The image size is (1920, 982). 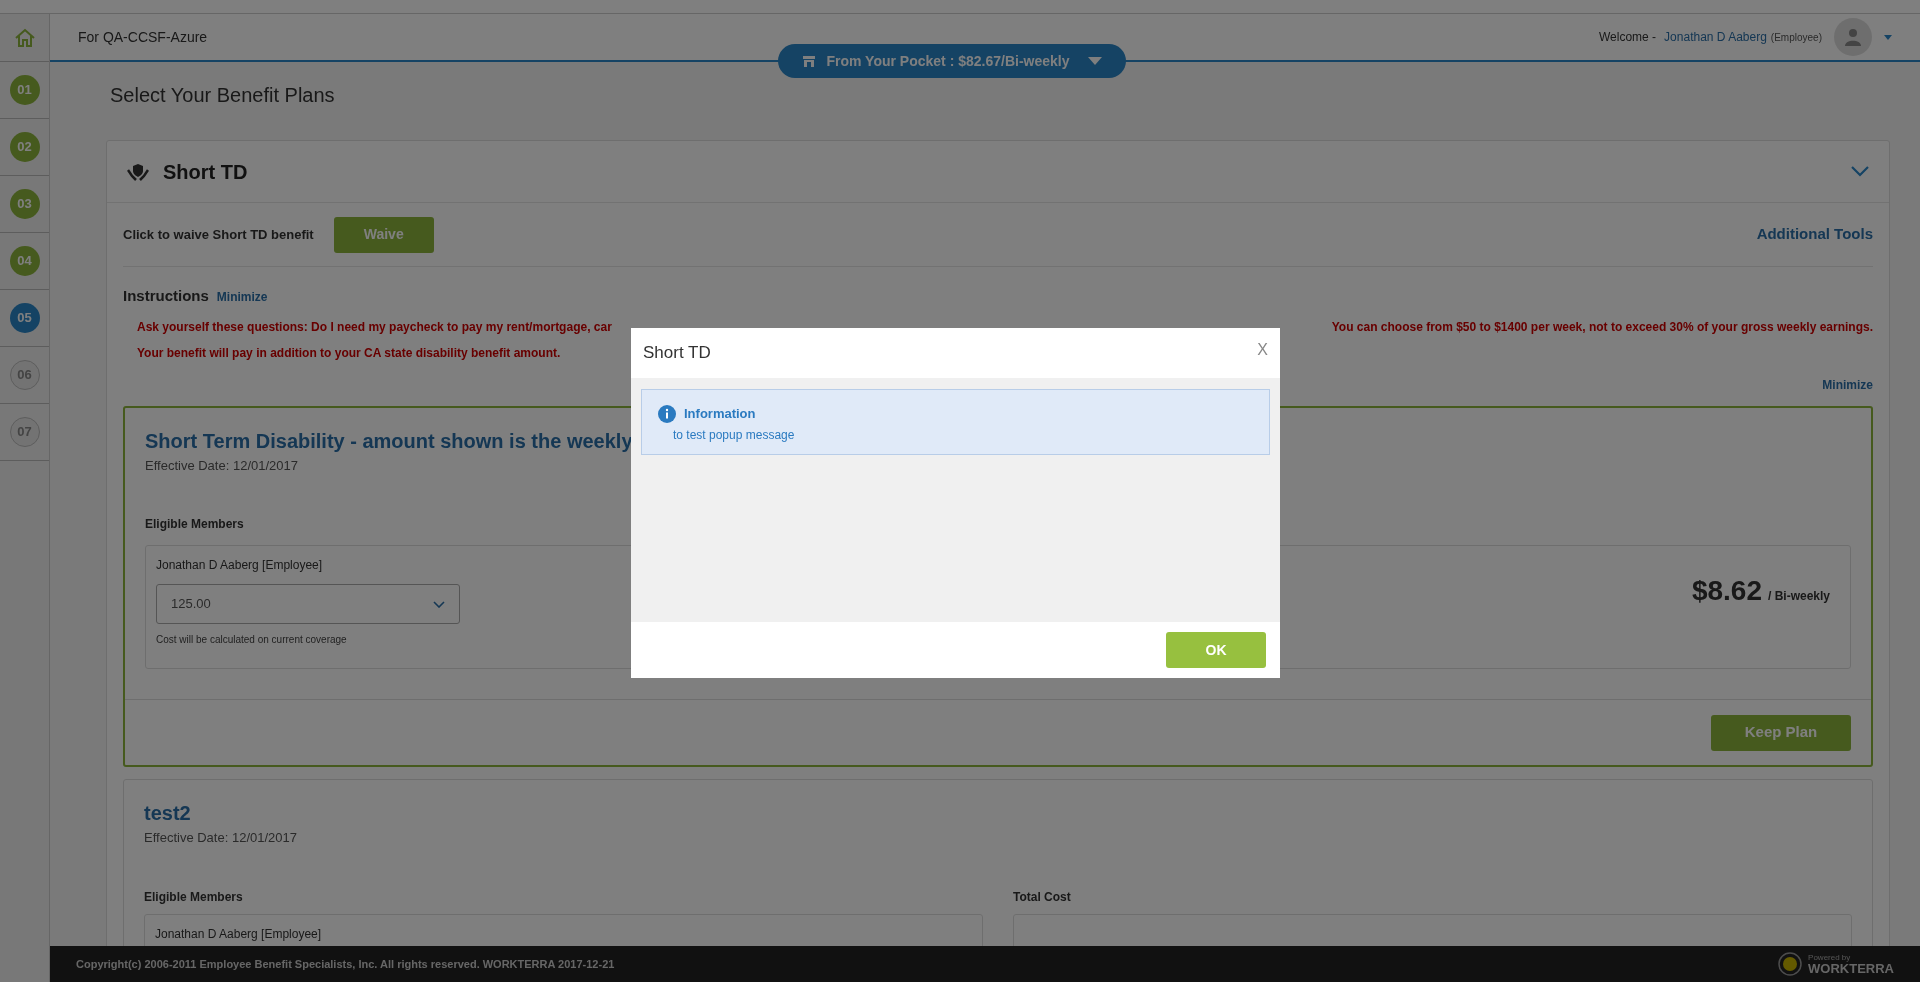 I want to click on instructions-label: Instructions, so click(x=166, y=296).